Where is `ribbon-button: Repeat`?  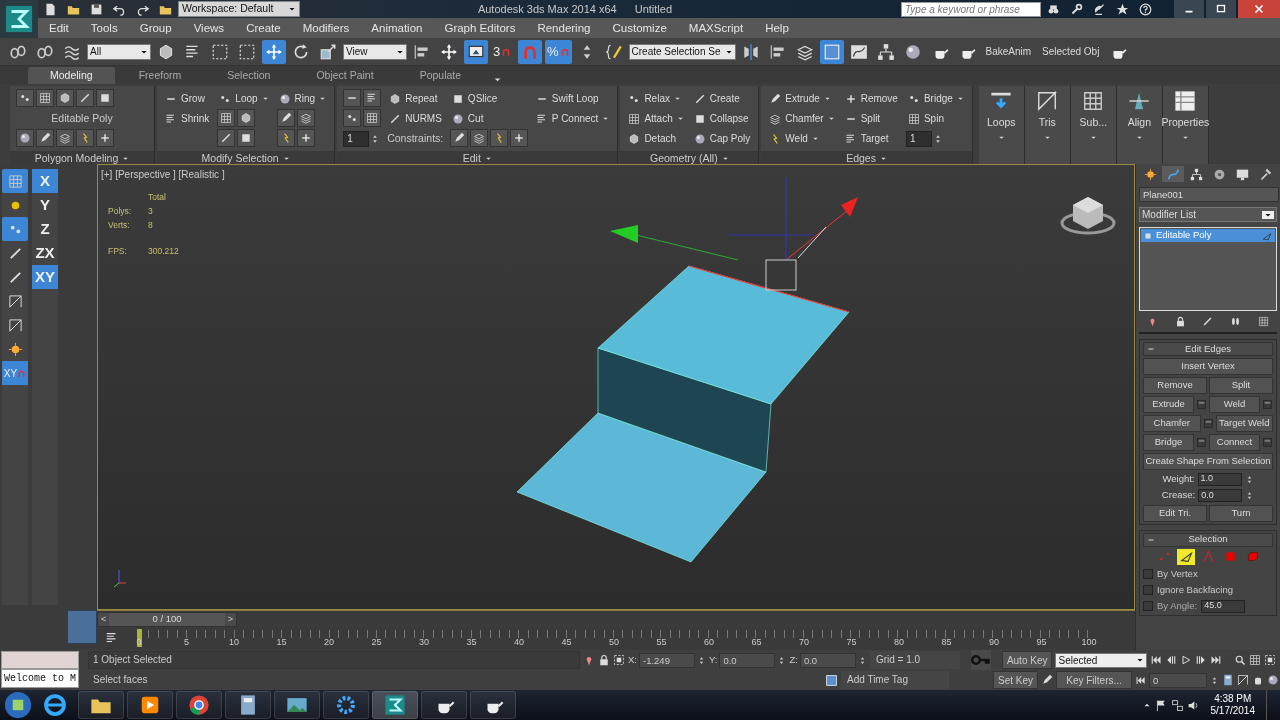
ribbon-button: Repeat is located at coordinates (415, 98).